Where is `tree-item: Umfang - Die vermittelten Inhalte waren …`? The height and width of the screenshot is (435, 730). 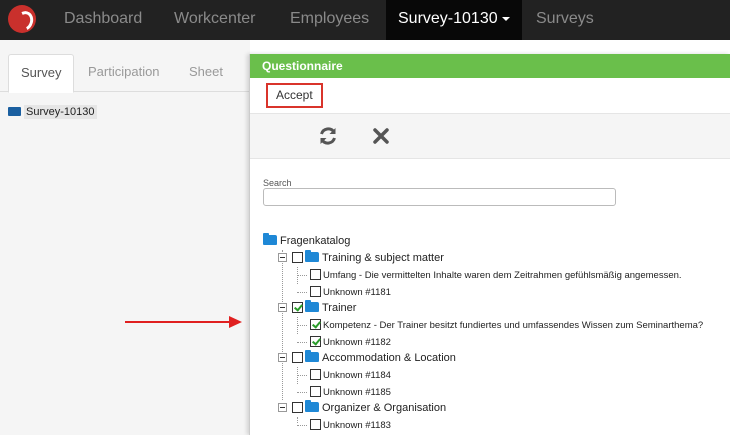
tree-item: Umfang - Die vermittelten Inhalte waren … is located at coordinates (496, 275).